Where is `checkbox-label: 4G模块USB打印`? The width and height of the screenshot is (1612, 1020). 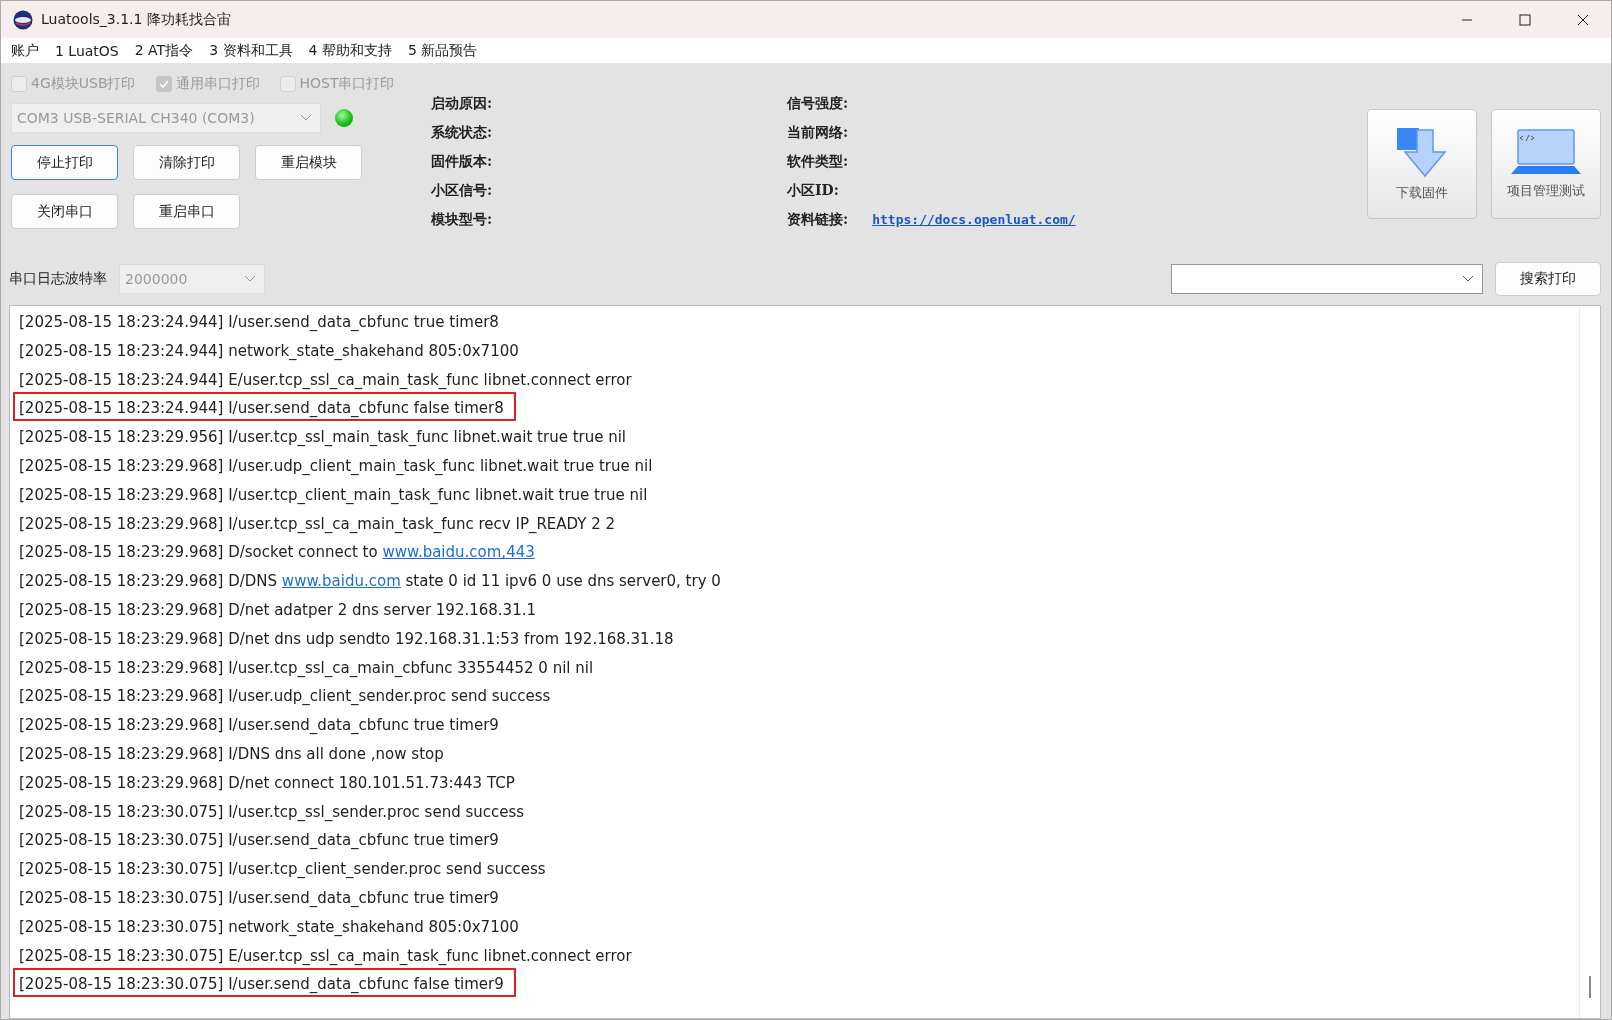
checkbox-label: 4G模块USB打印 is located at coordinates (83, 84).